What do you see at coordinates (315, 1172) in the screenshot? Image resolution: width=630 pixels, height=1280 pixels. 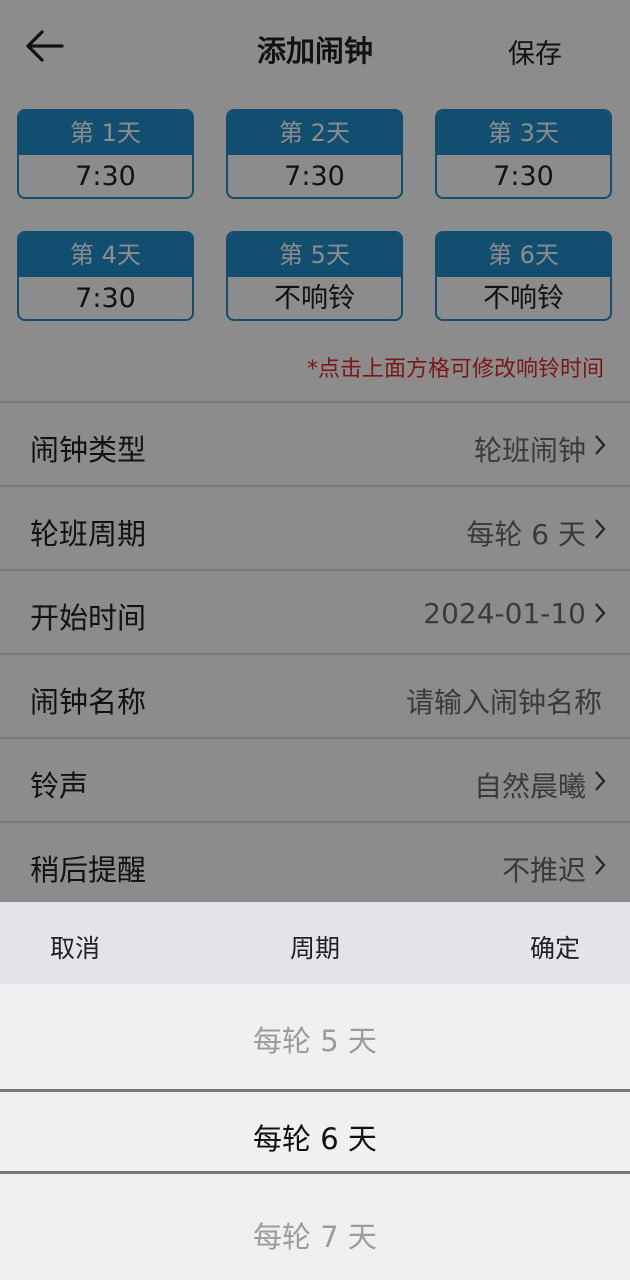 I see `selection-line-bottom` at bounding box center [315, 1172].